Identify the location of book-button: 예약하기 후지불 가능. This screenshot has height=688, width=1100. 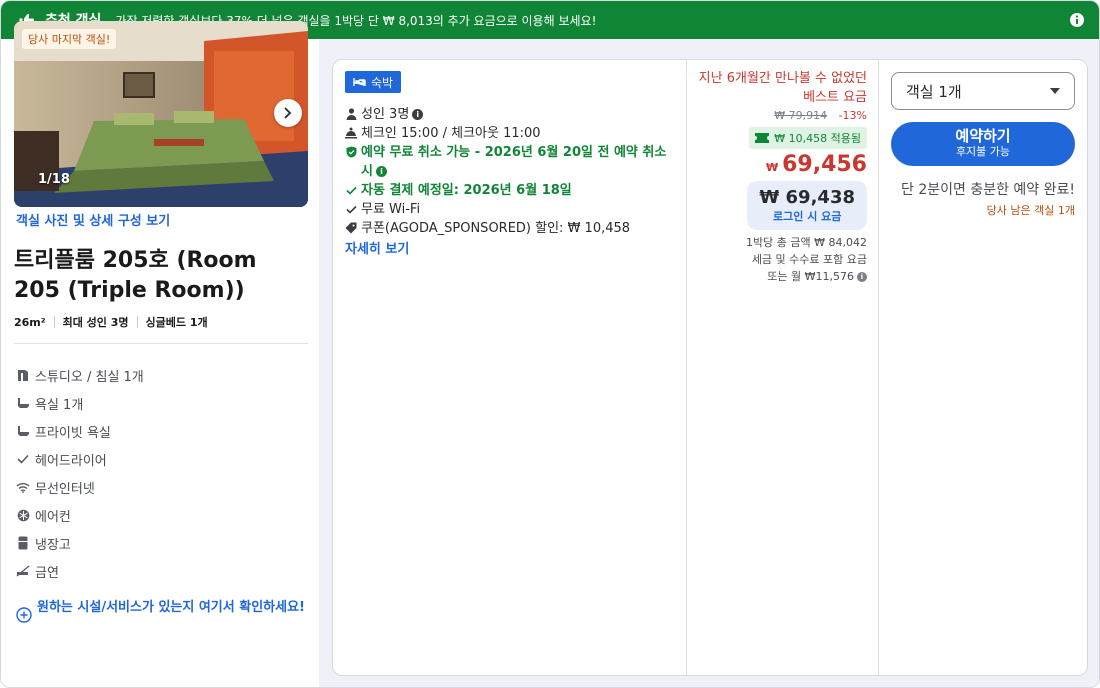
(983, 144).